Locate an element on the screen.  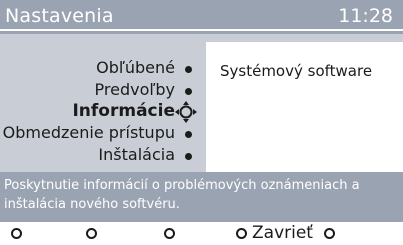
navigation-cursor-icon is located at coordinates (186, 112).